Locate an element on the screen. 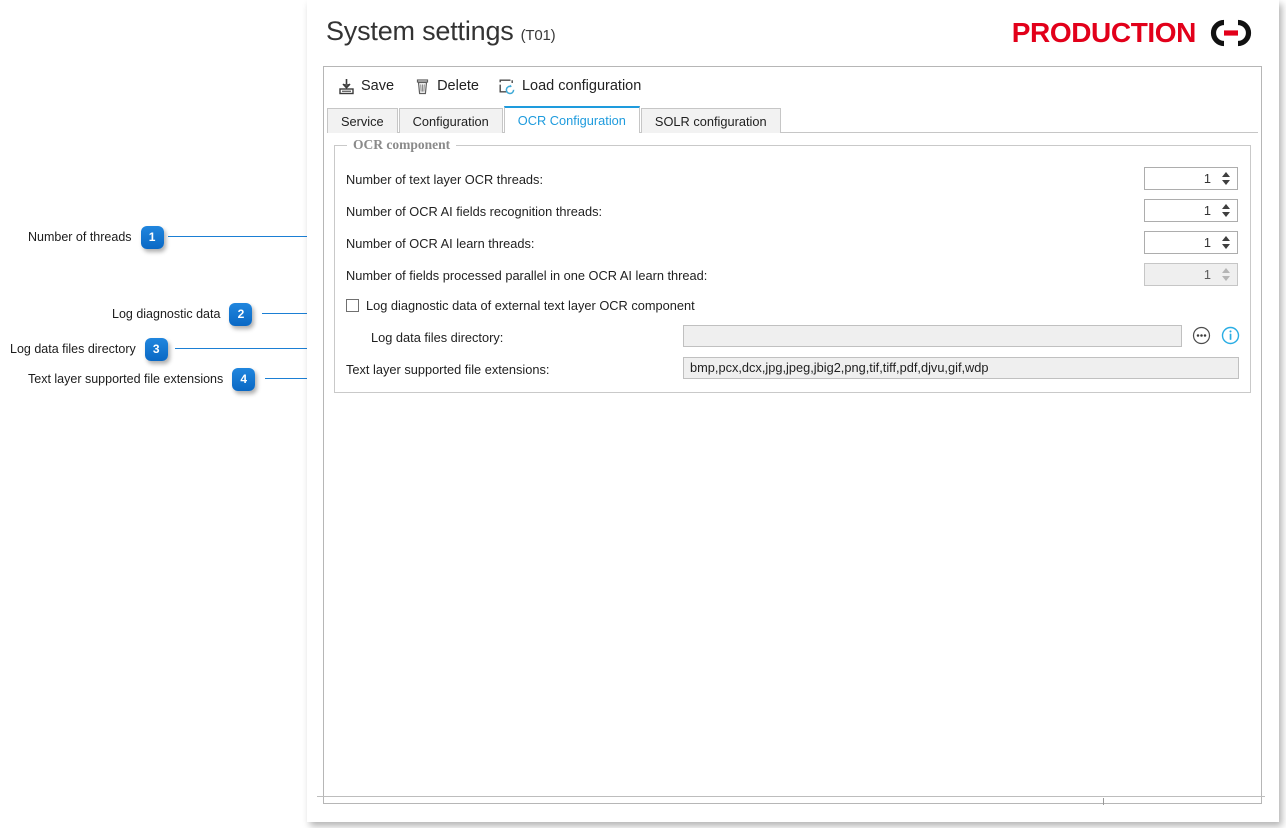 This screenshot has height=828, width=1286. fields-parallel-per-learn-thread-stepper: 1 is located at coordinates (1191, 274).